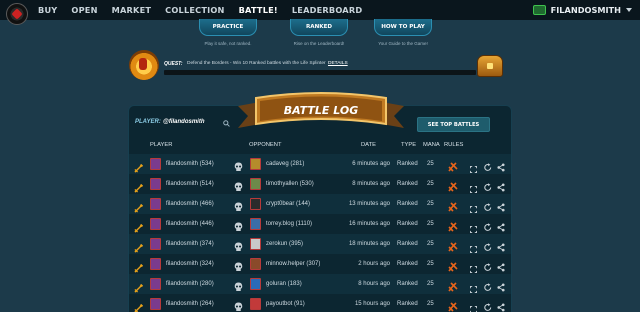 This screenshot has height=312, width=640. I want to click on quest-icon, so click(144, 65).